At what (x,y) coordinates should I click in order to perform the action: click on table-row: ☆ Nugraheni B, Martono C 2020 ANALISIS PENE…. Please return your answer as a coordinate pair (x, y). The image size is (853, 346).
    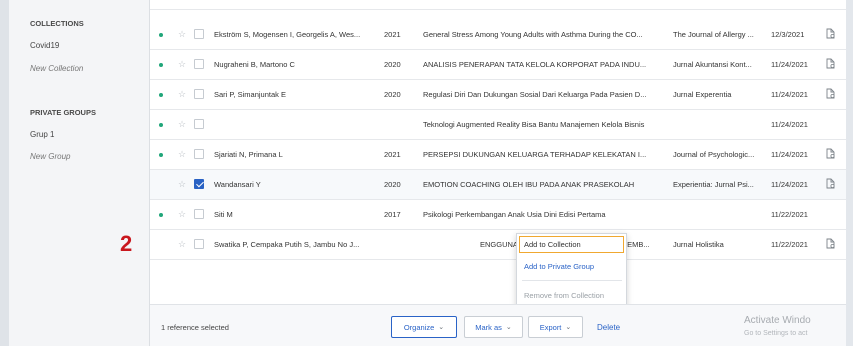
    Looking at the image, I should click on (498, 65).